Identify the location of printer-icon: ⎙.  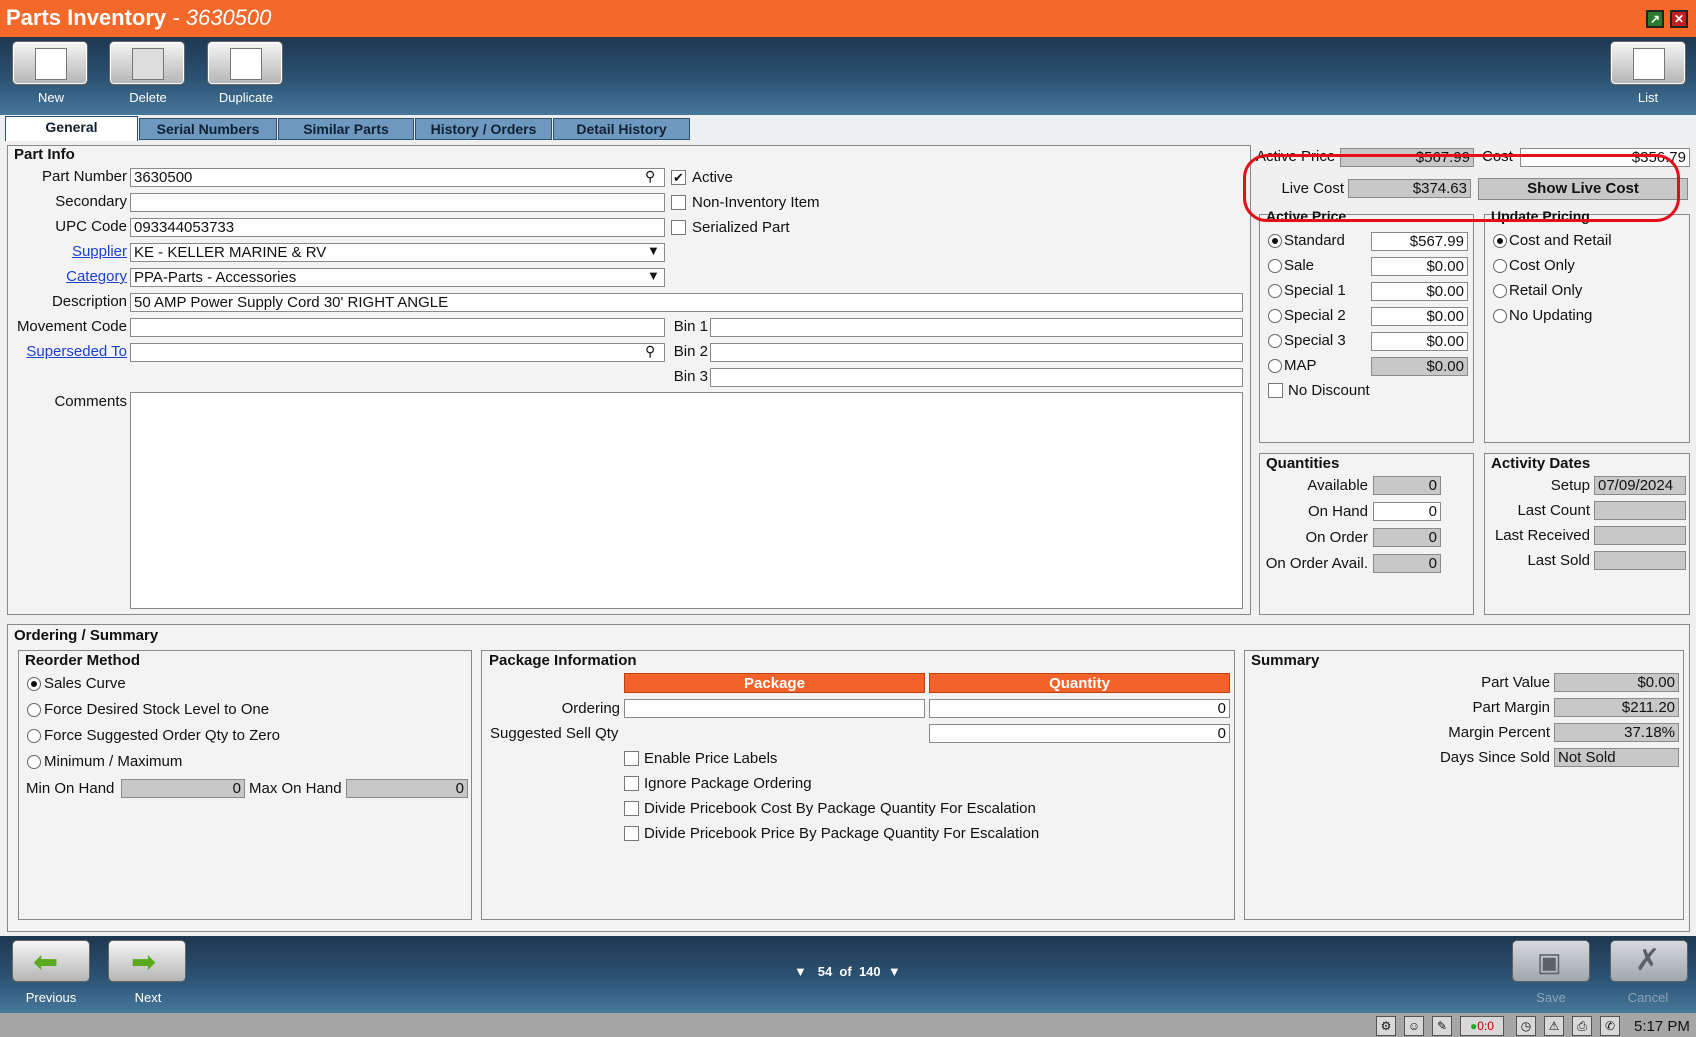
(1582, 1026).